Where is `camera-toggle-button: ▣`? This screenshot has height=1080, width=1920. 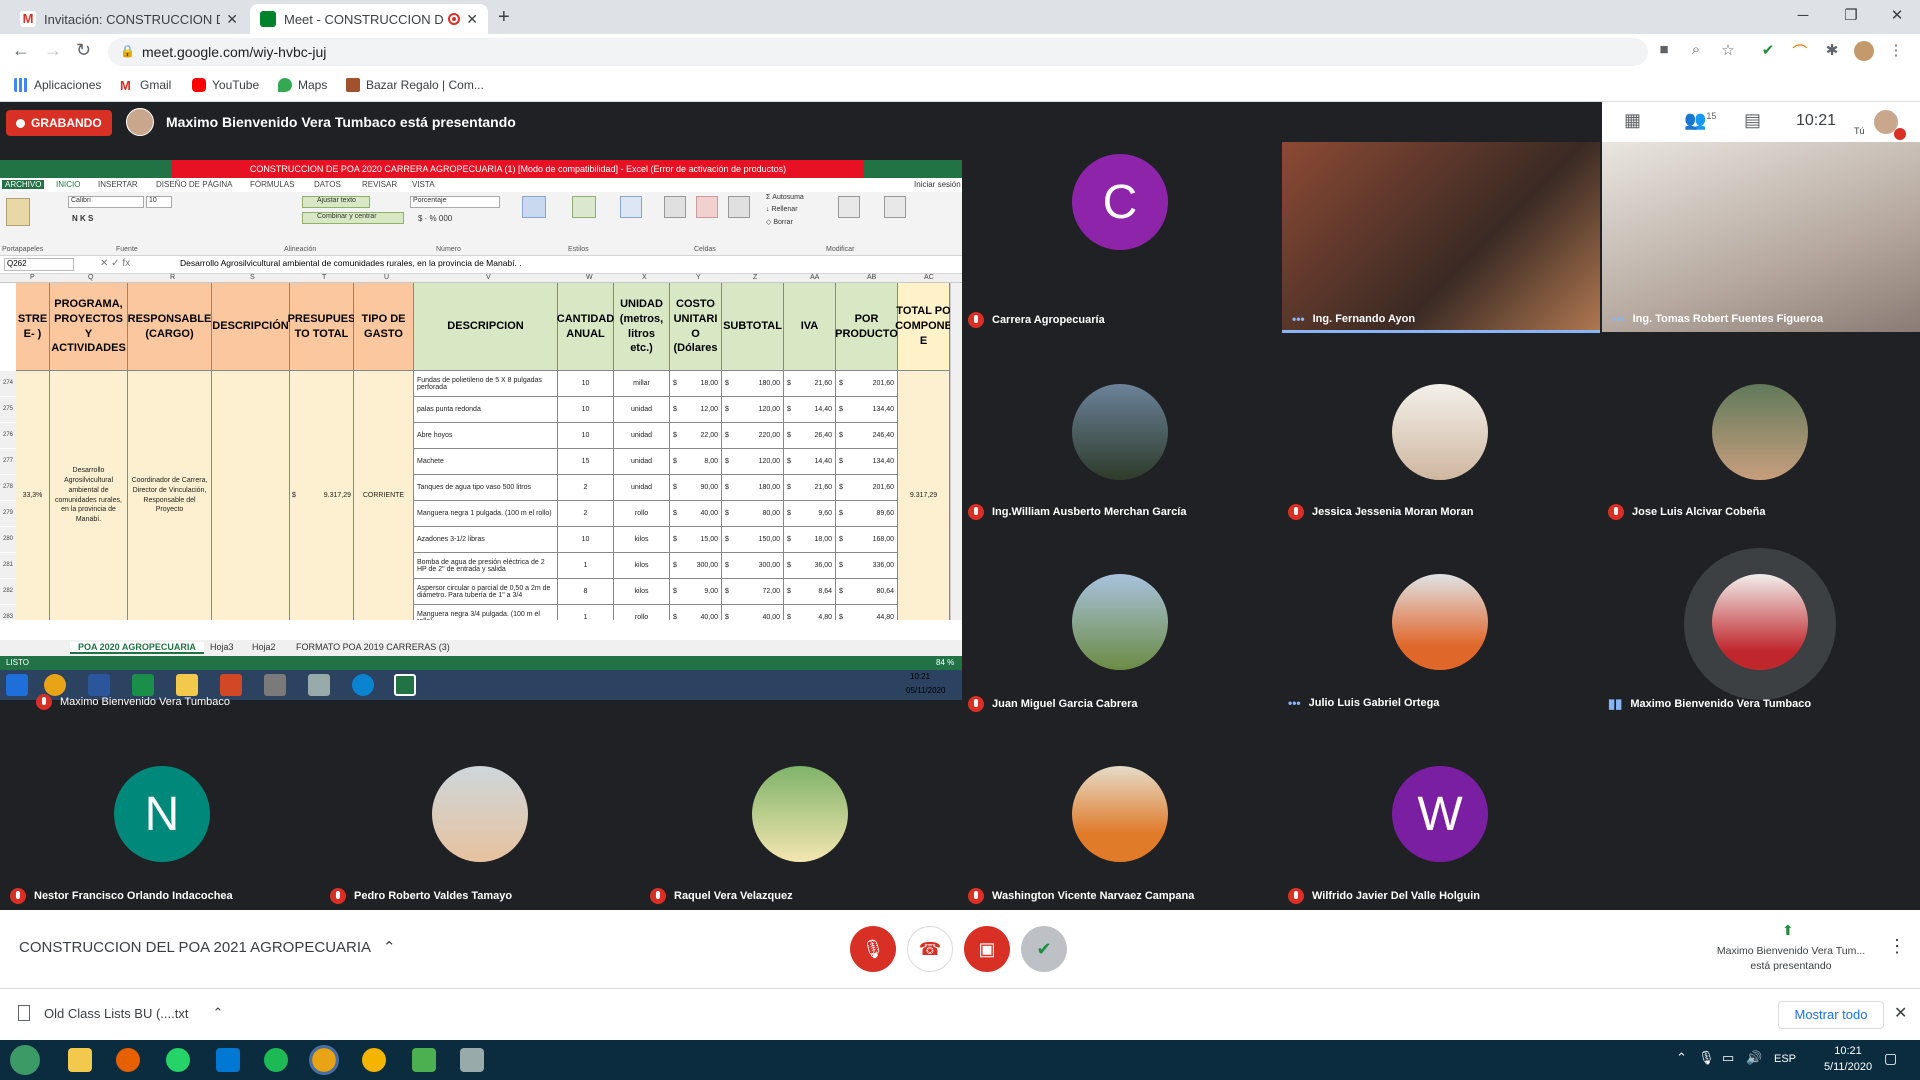
camera-toggle-button: ▣ is located at coordinates (987, 949).